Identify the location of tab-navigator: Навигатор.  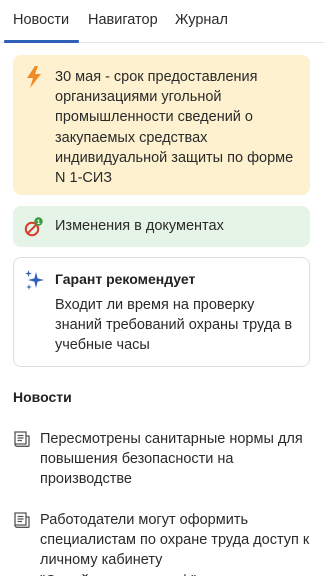
(123, 20).